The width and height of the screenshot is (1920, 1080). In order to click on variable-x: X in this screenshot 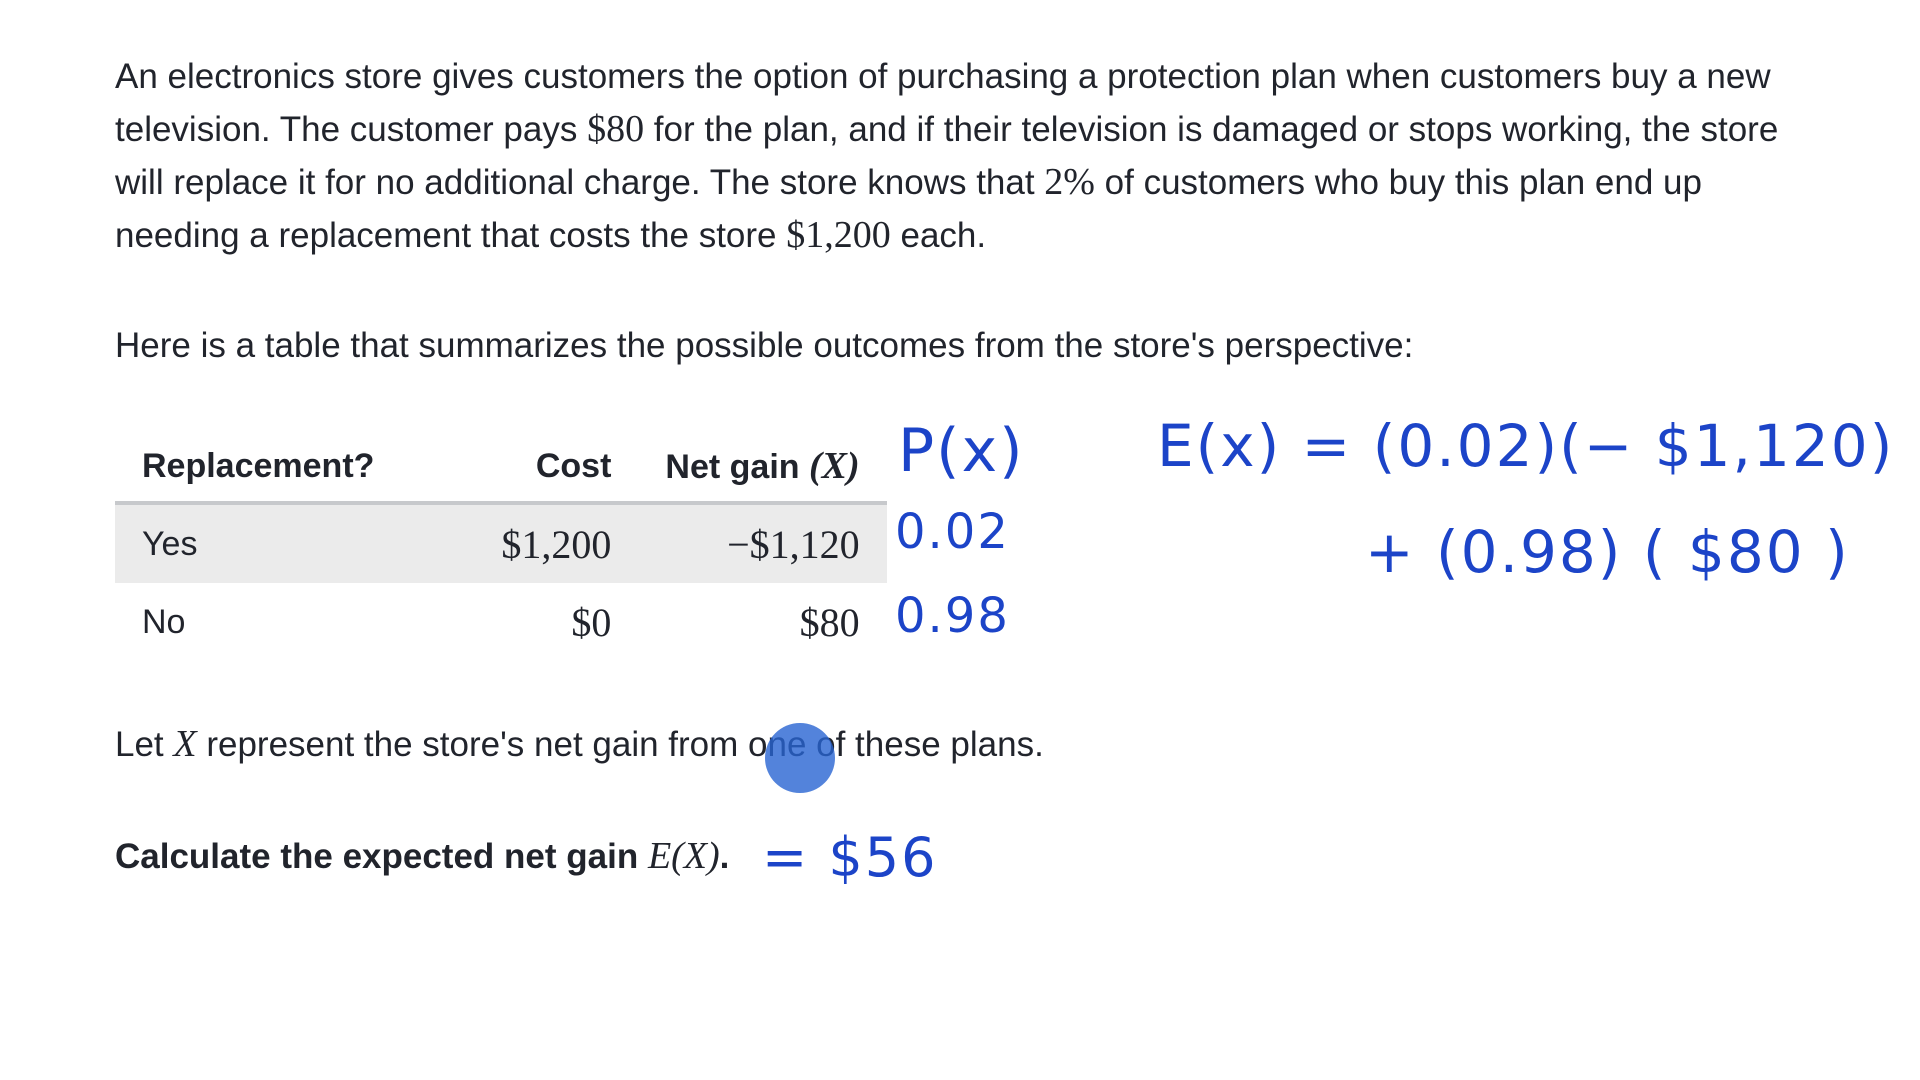, I will do `click(185, 744)`.